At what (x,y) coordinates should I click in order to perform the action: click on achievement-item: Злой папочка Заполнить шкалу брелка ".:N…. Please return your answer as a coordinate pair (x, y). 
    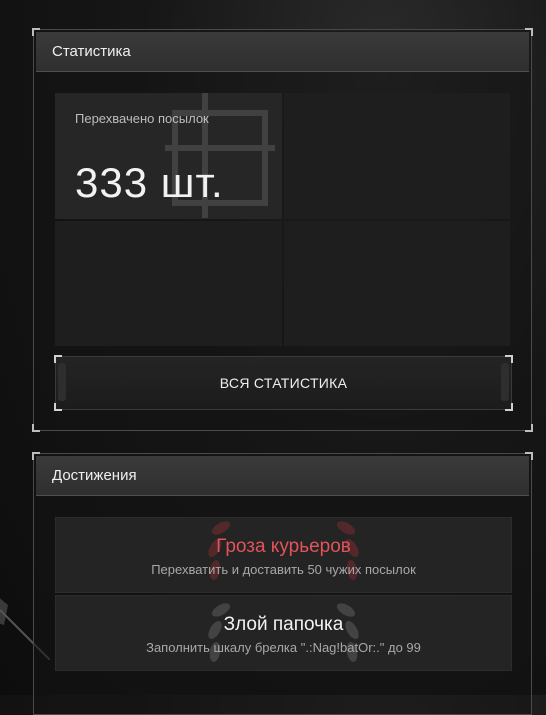
    Looking at the image, I should click on (283, 633).